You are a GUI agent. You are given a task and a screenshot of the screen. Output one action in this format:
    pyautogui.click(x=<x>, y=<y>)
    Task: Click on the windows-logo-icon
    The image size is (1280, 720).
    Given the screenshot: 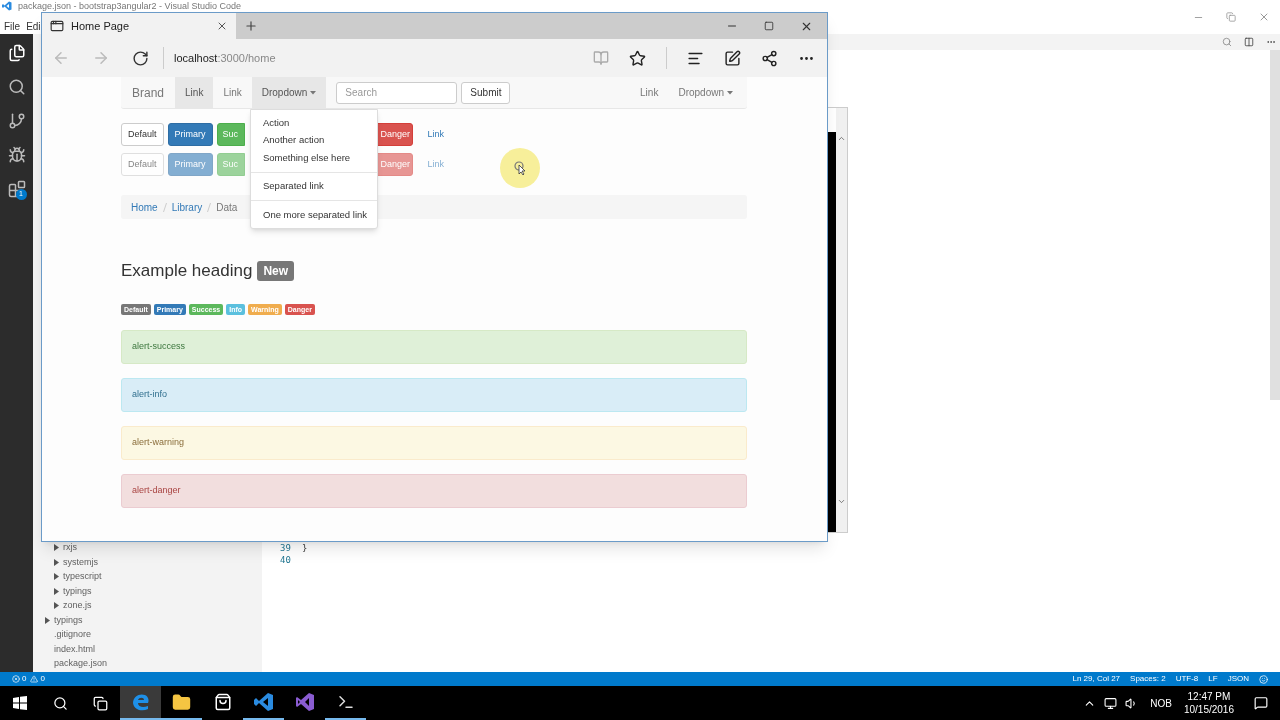 What is the action you would take?
    pyautogui.click(x=20, y=703)
    